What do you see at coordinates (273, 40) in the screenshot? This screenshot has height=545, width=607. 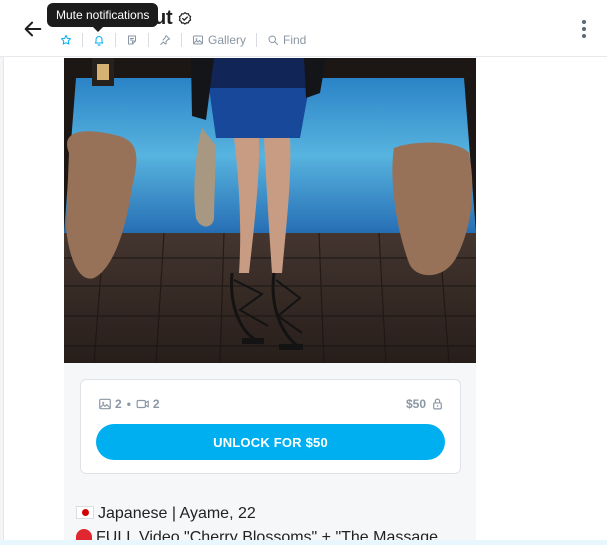 I see `search-icon` at bounding box center [273, 40].